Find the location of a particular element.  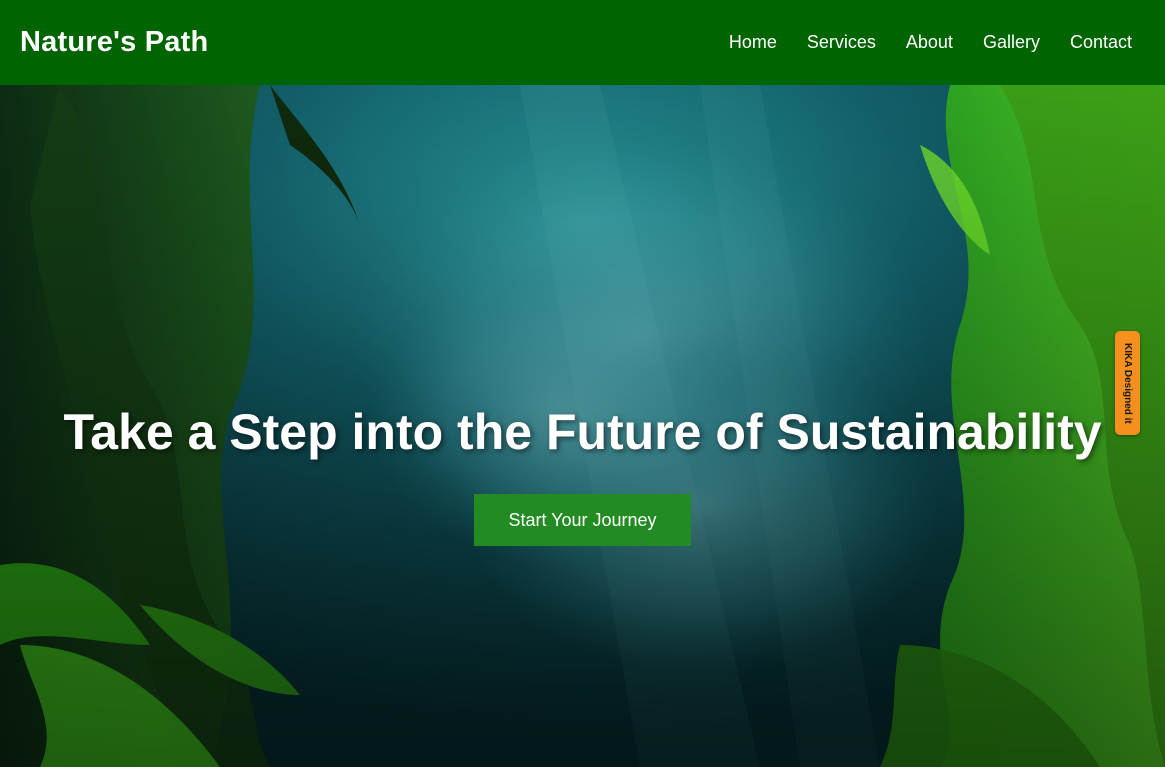

designer-credit-label: KIKA Designed it is located at coordinates (1127, 383).